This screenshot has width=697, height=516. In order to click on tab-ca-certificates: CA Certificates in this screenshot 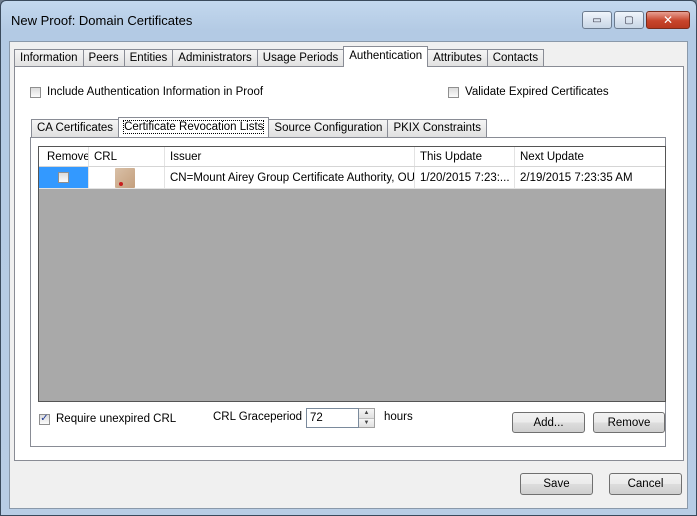, I will do `click(75, 128)`.